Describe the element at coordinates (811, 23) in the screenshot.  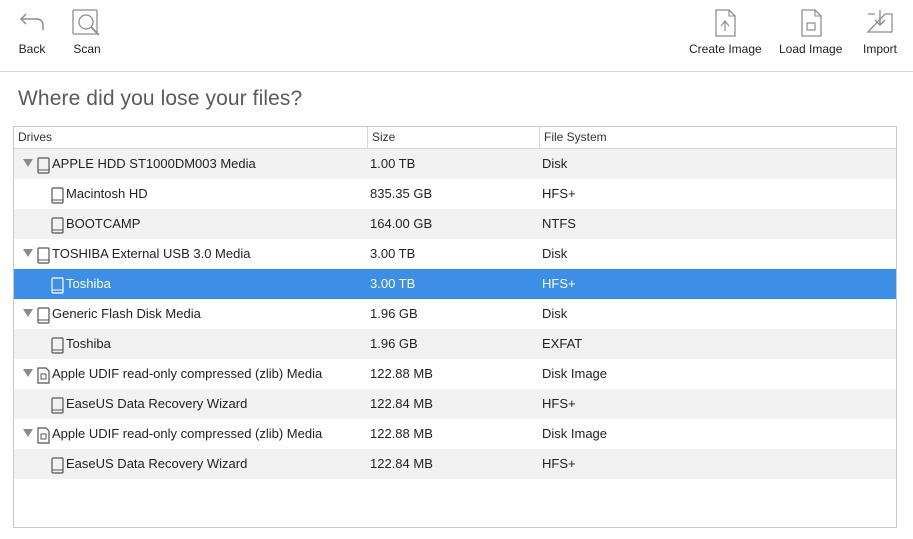
I see `load-image-icon` at that location.